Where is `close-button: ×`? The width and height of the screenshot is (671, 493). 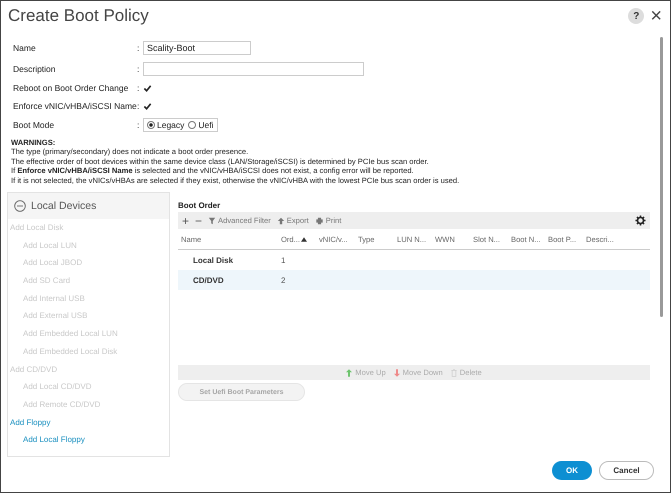 close-button: × is located at coordinates (656, 16).